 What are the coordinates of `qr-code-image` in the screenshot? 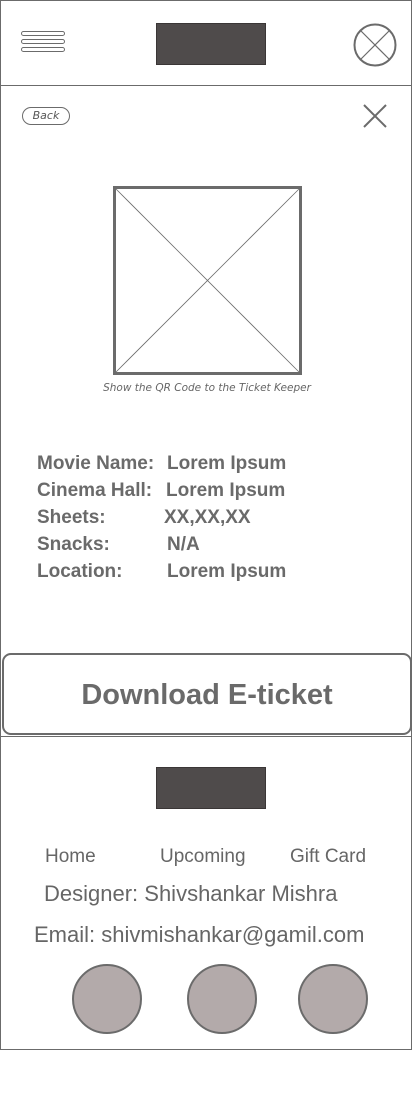 It's located at (207, 280).